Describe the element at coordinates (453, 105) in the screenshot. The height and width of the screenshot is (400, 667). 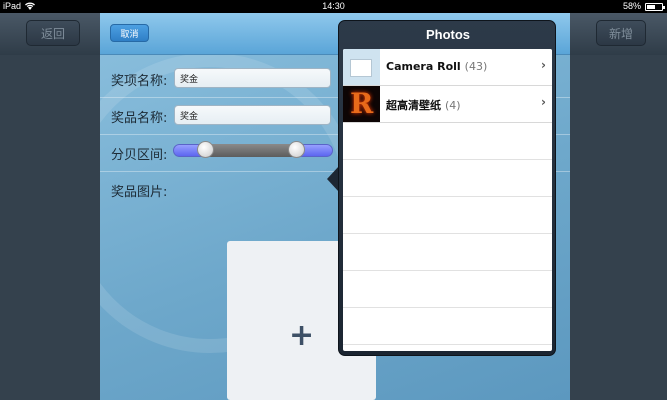
I see `album-count: (4)` at that location.